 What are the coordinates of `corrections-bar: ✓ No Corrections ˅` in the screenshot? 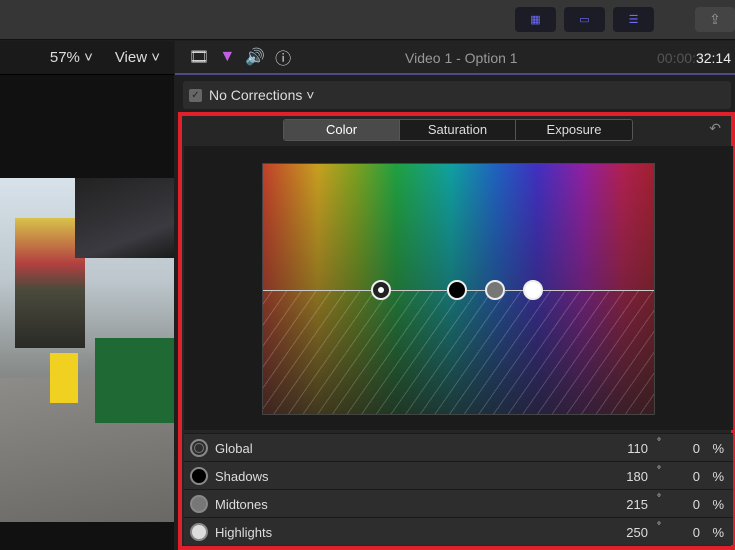 It's located at (457, 95).